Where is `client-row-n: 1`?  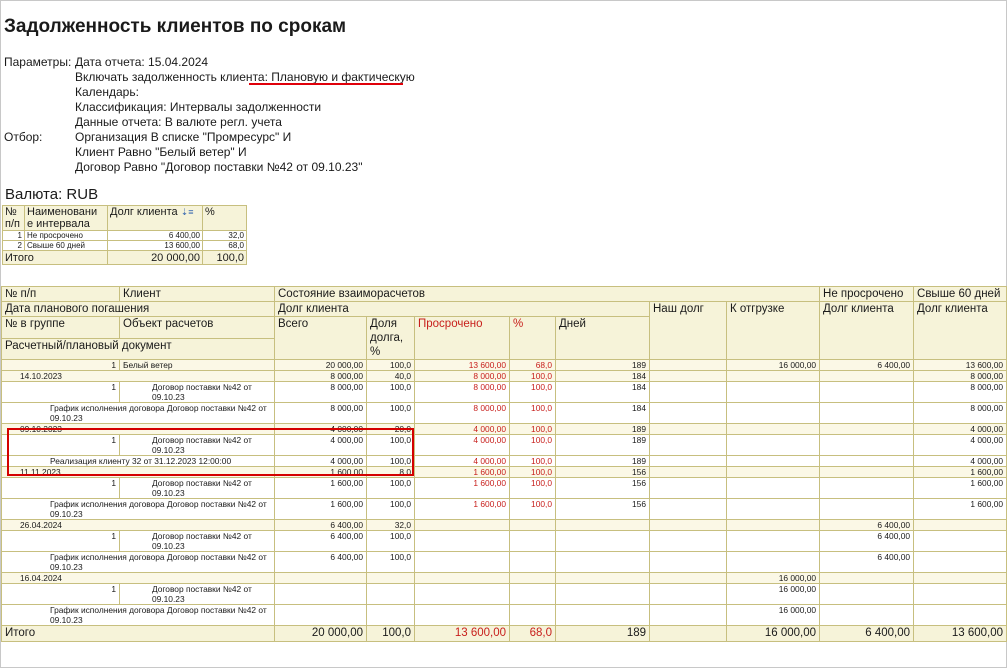 client-row-n: 1 is located at coordinates (60, 365).